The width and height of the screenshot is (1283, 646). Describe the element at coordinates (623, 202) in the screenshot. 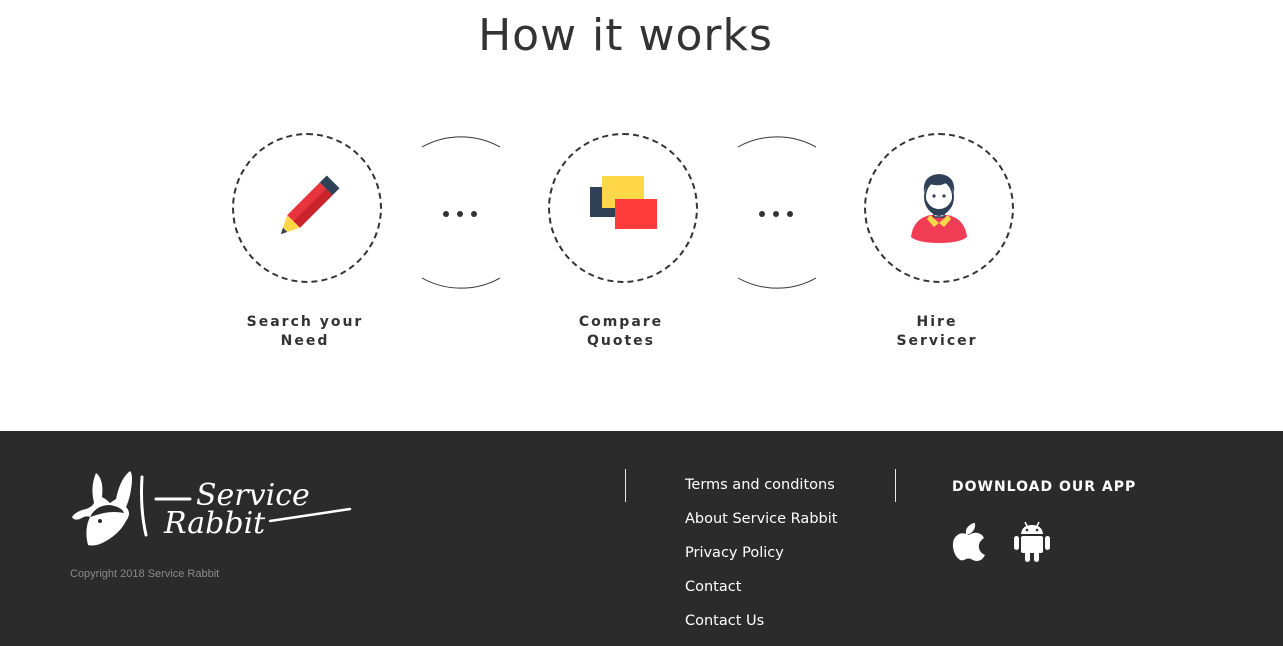

I see `compare-quotes-icon` at that location.